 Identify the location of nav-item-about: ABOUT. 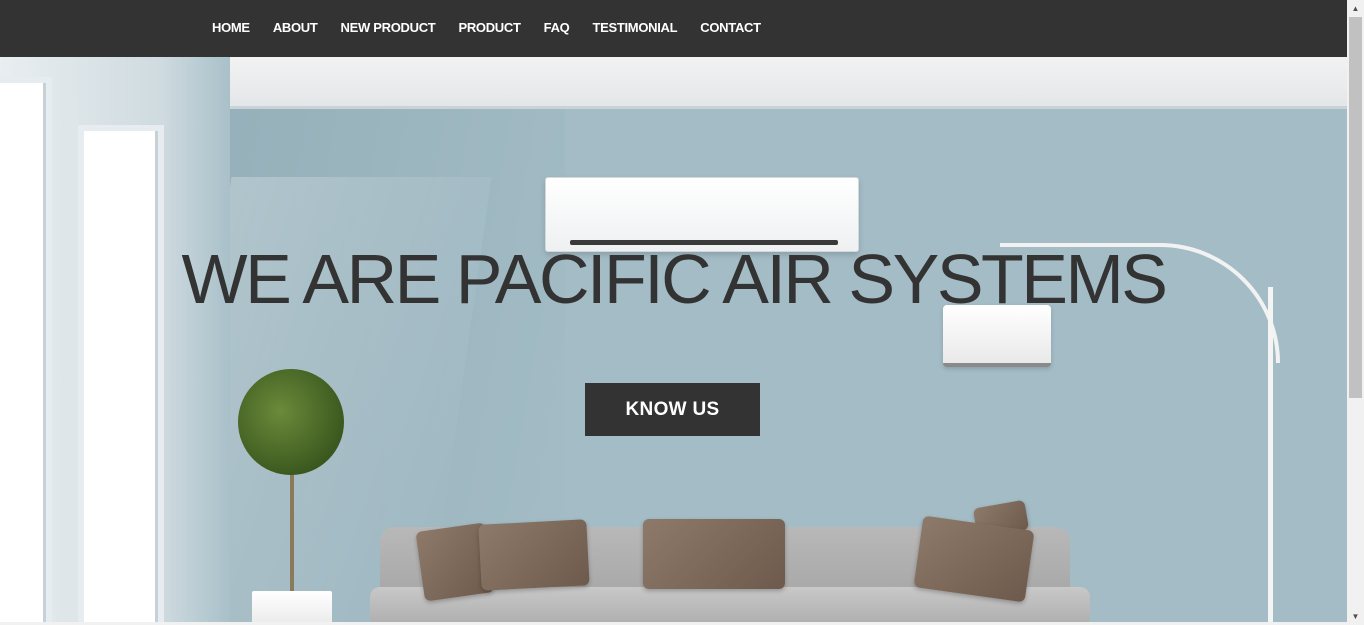
(295, 27).